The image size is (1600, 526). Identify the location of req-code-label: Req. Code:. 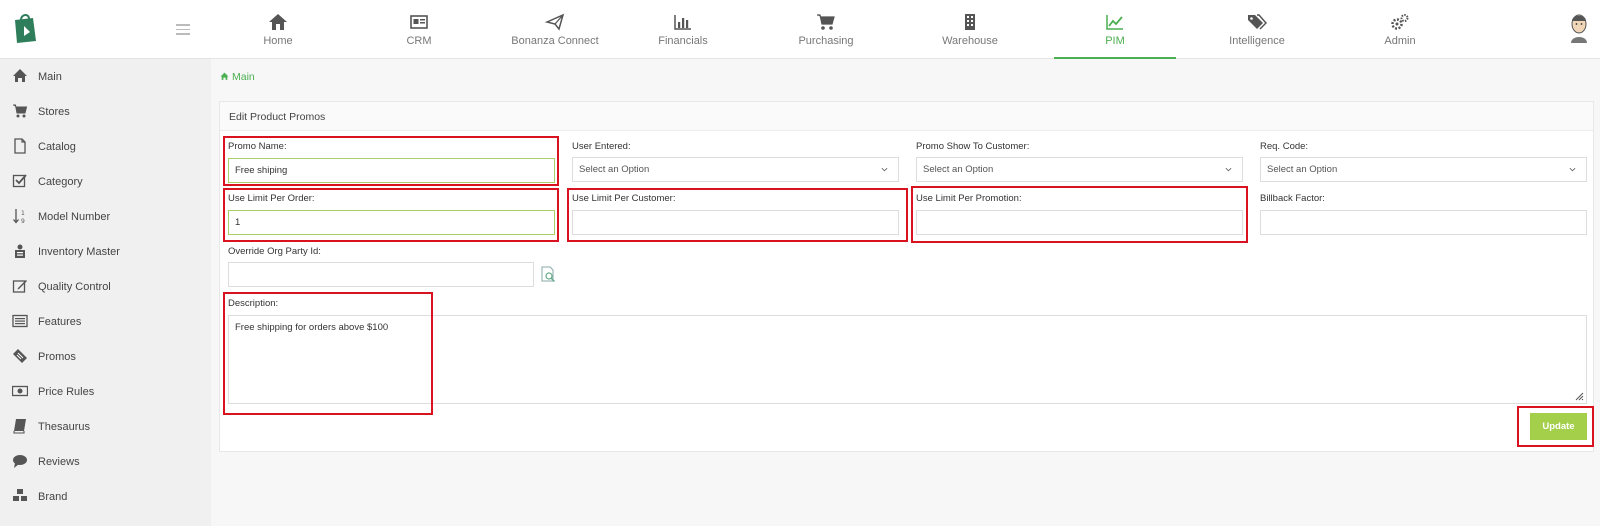
(1284, 146).